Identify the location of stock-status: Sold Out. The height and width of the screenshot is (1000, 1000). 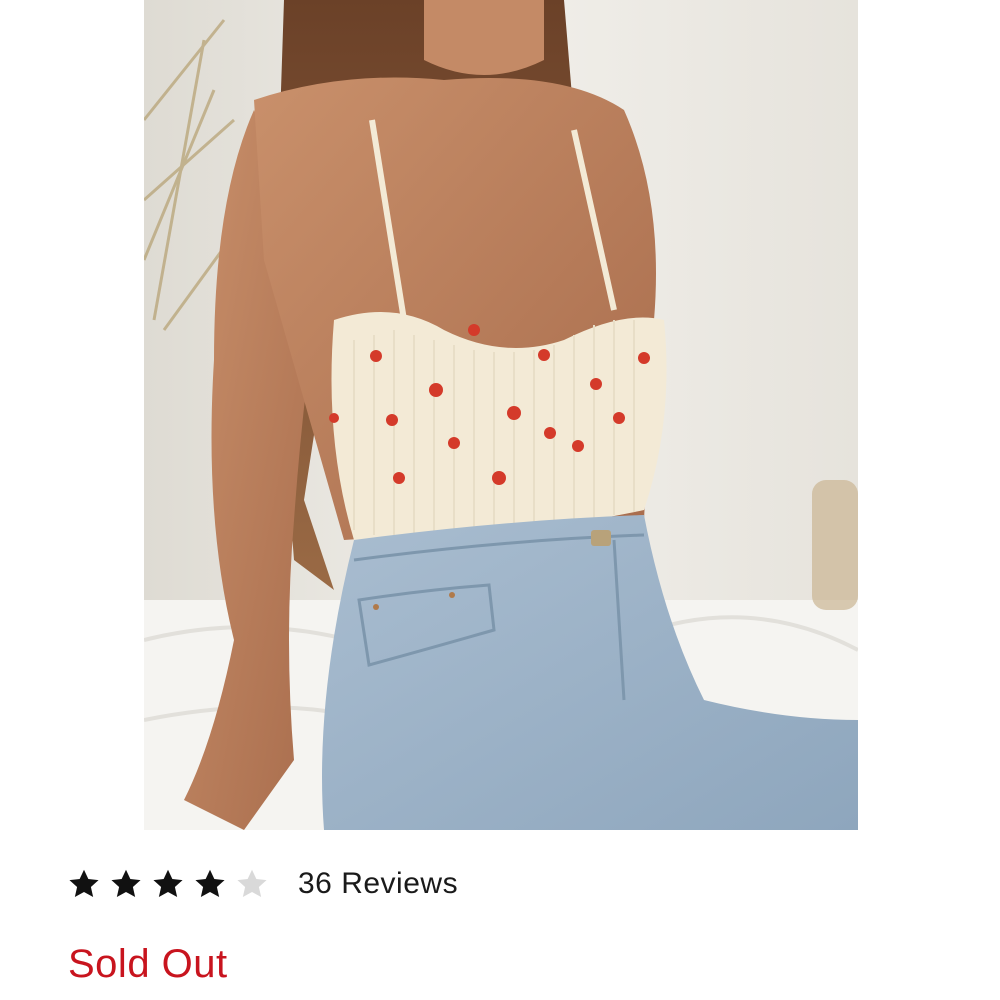
(148, 964).